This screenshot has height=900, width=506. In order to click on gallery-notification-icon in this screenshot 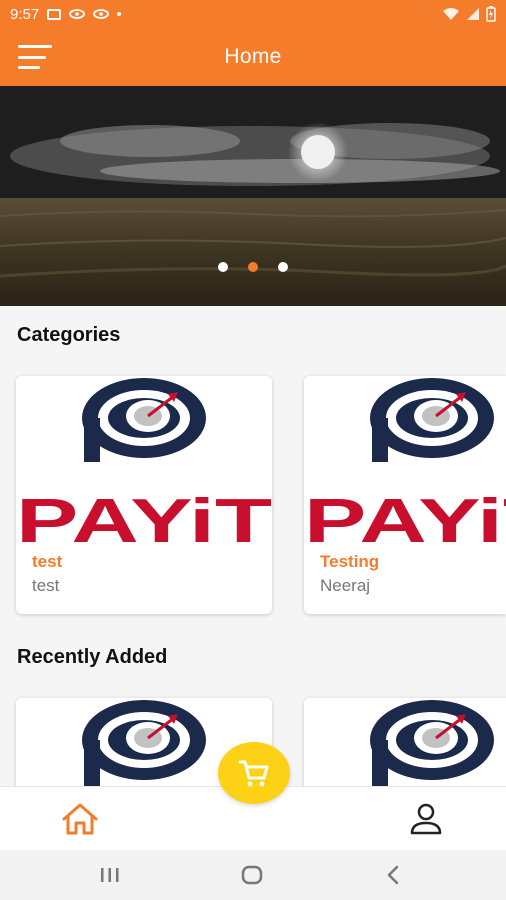, I will do `click(54, 14)`.